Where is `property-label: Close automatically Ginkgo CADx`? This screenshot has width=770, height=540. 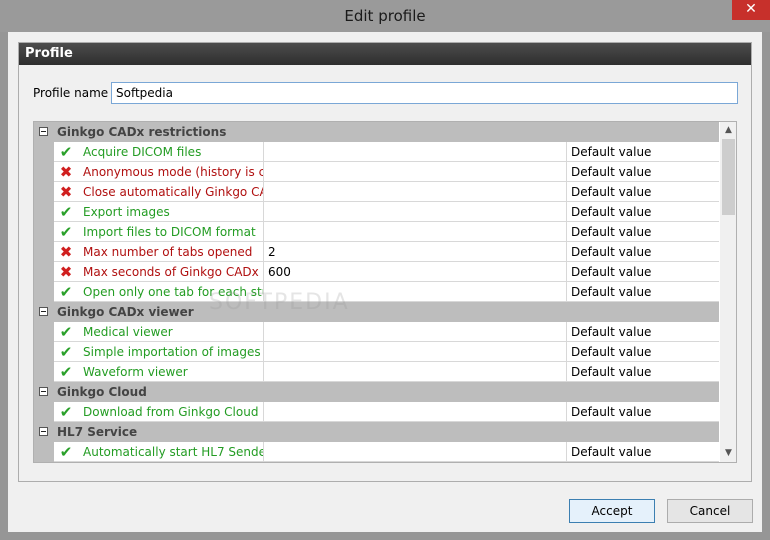 property-label: Close automatically Ginkgo CADx is located at coordinates (173, 192).